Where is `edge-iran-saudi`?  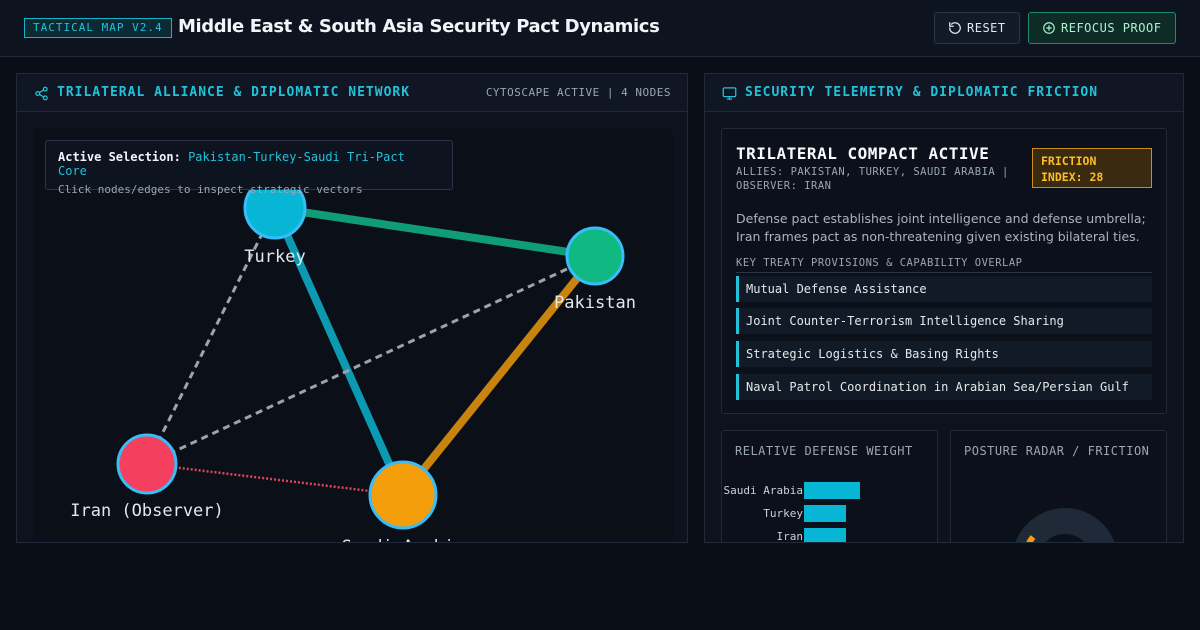
edge-iran-saudi is located at coordinates (275, 479).